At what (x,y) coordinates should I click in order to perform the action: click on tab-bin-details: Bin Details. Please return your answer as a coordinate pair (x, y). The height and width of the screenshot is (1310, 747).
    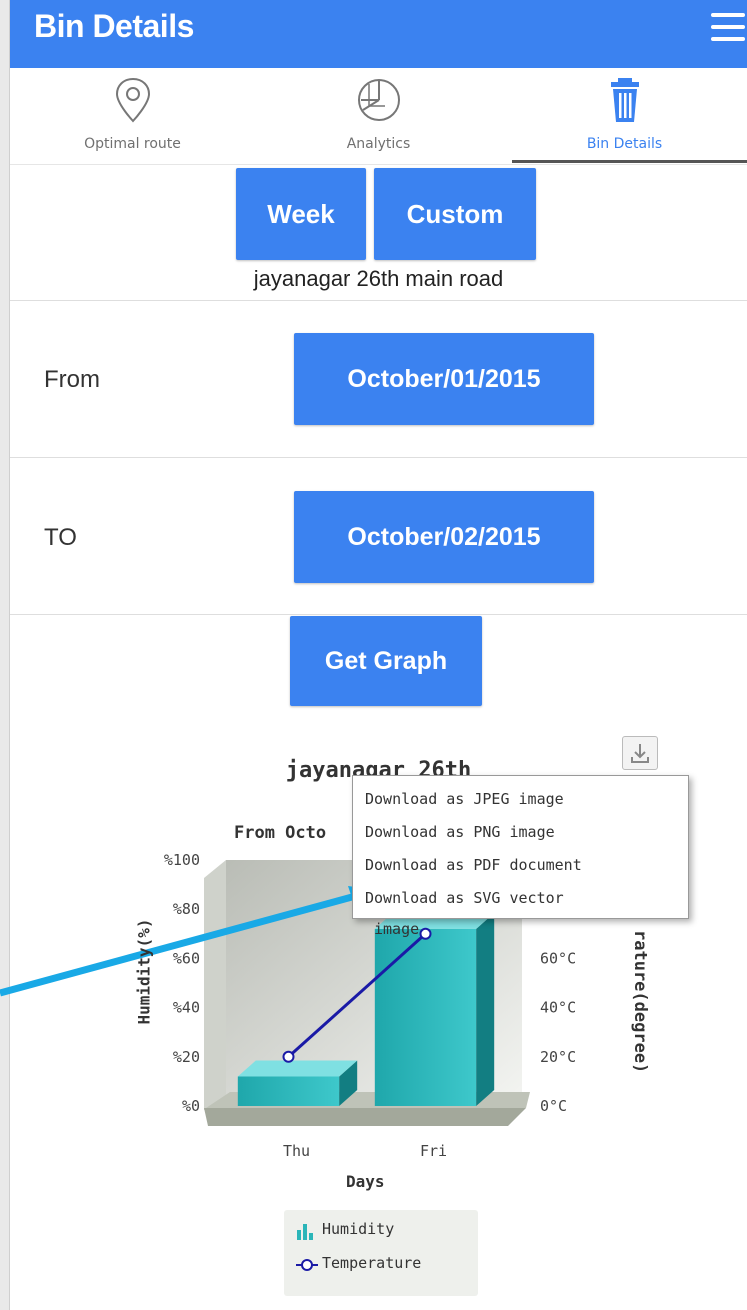
    Looking at the image, I should click on (624, 116).